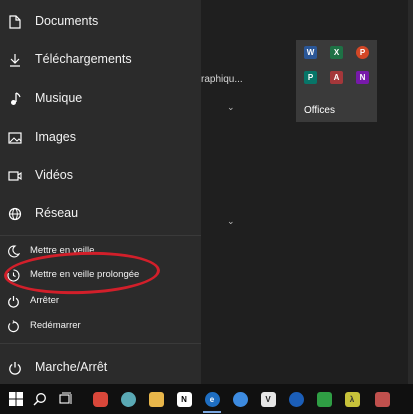  Describe the element at coordinates (310, 77) in the screenshot. I see `publisher-icon: P` at that location.